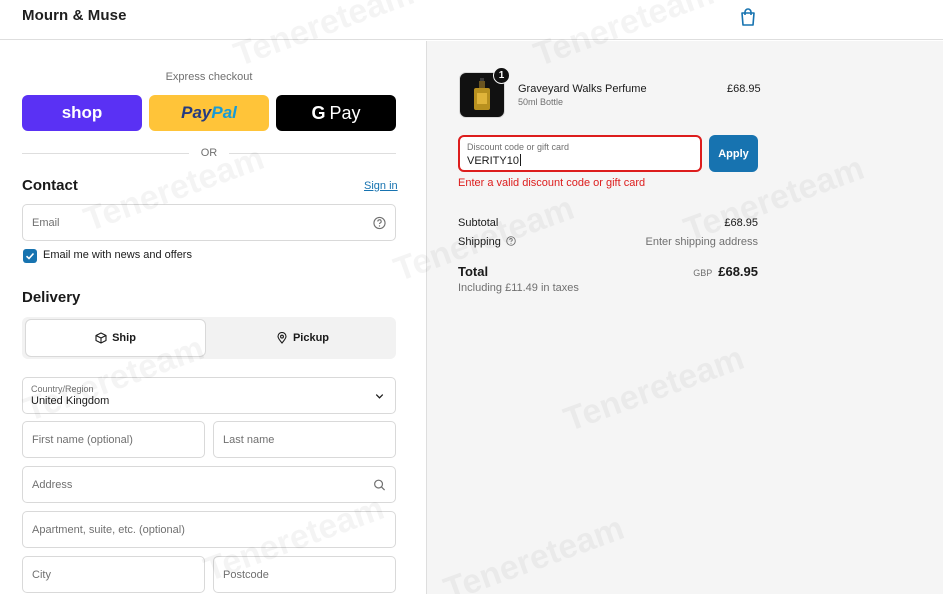  I want to click on marketing-checkbox, so click(30, 256).